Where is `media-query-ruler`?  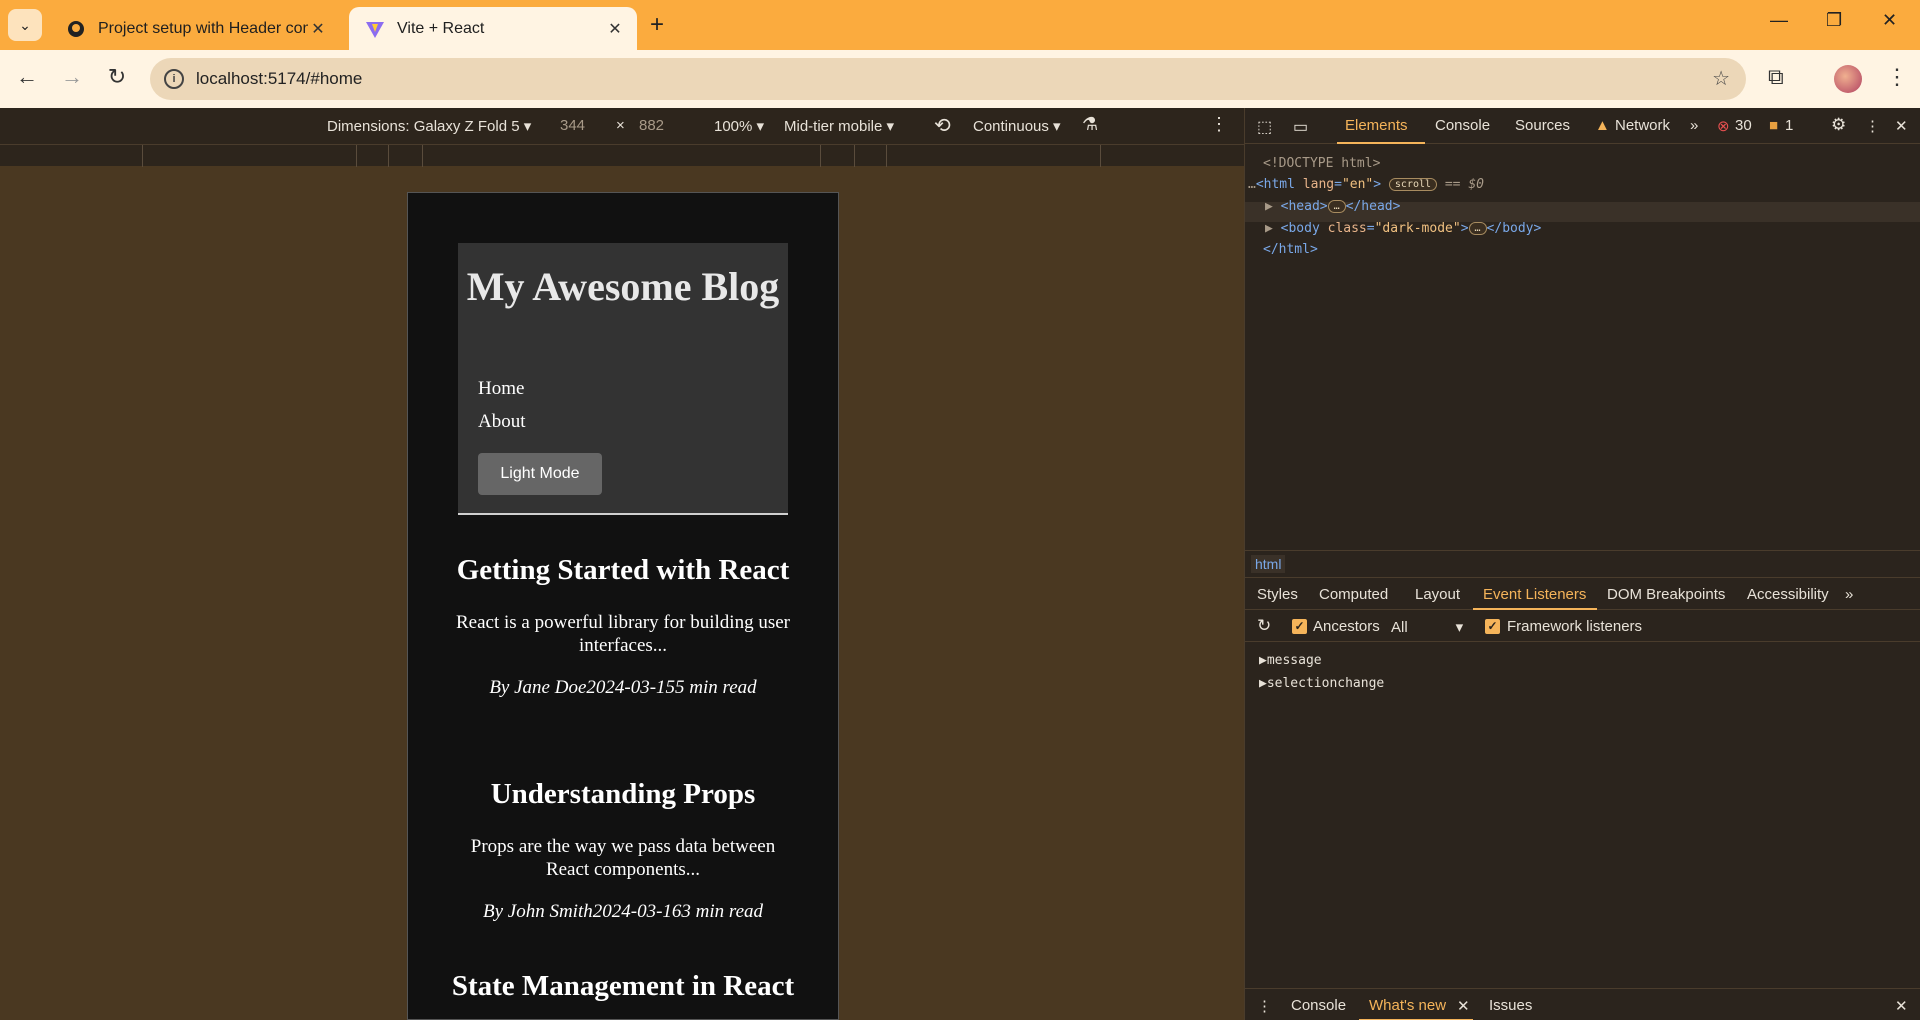
media-query-ruler is located at coordinates (622, 155).